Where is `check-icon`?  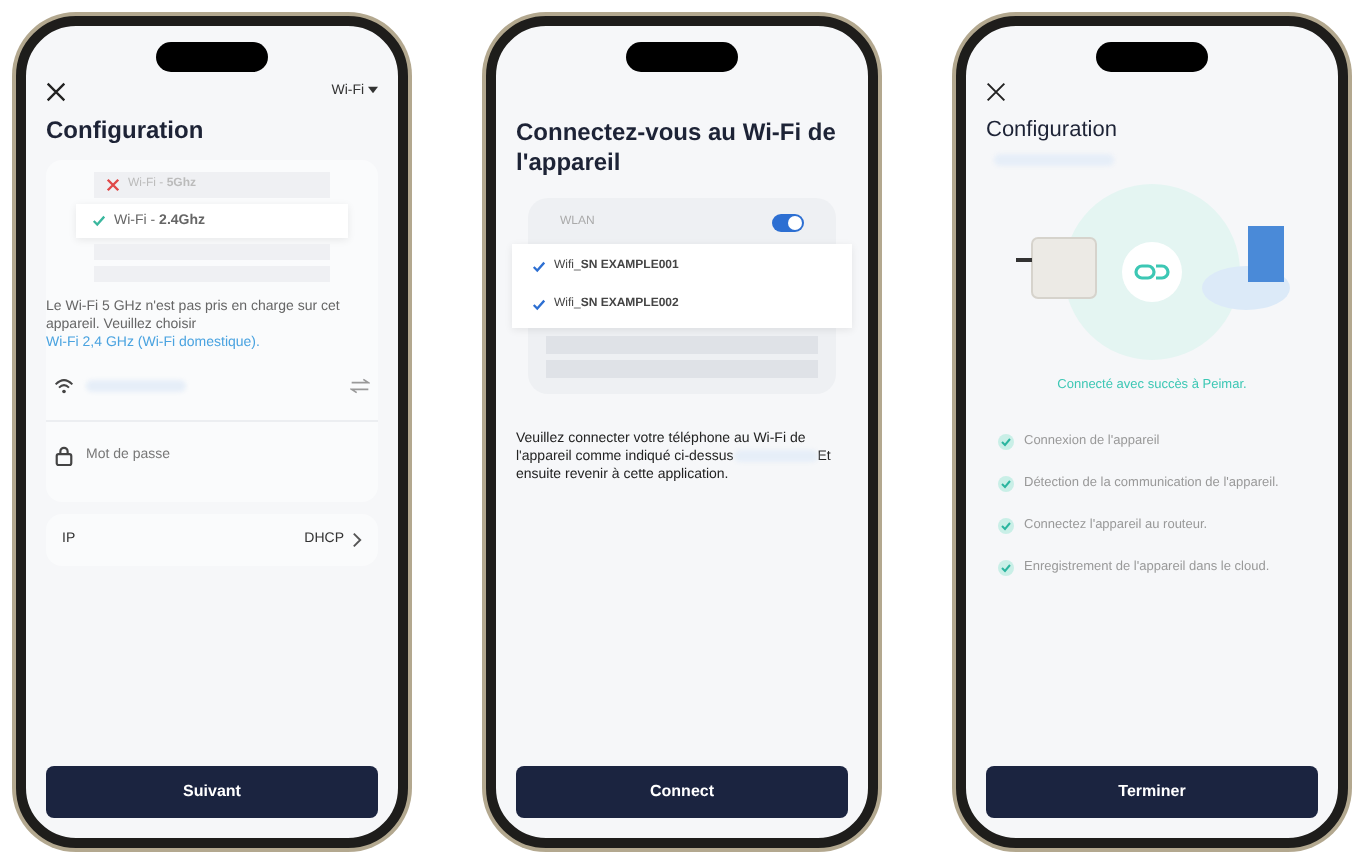 check-icon is located at coordinates (99, 220).